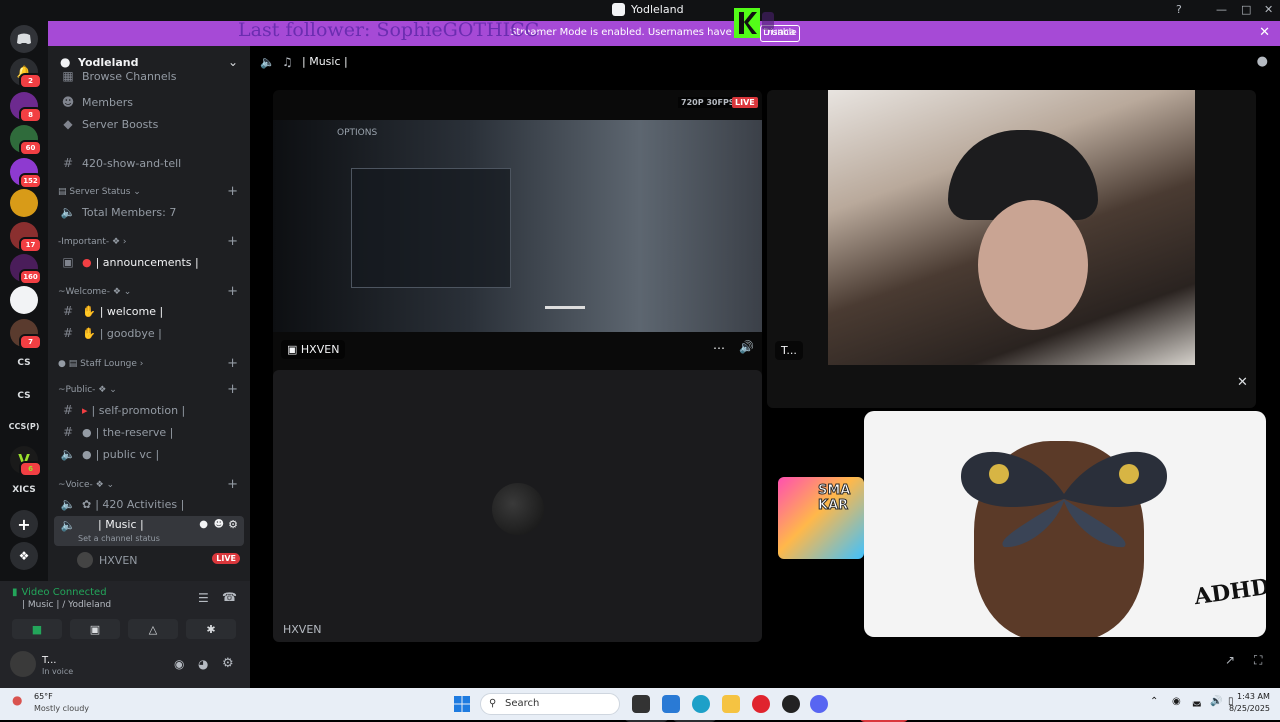  Describe the element at coordinates (100, 364) in the screenshot. I see `category-staff-lounge: ● ▤ Staff Lounge ›` at that location.